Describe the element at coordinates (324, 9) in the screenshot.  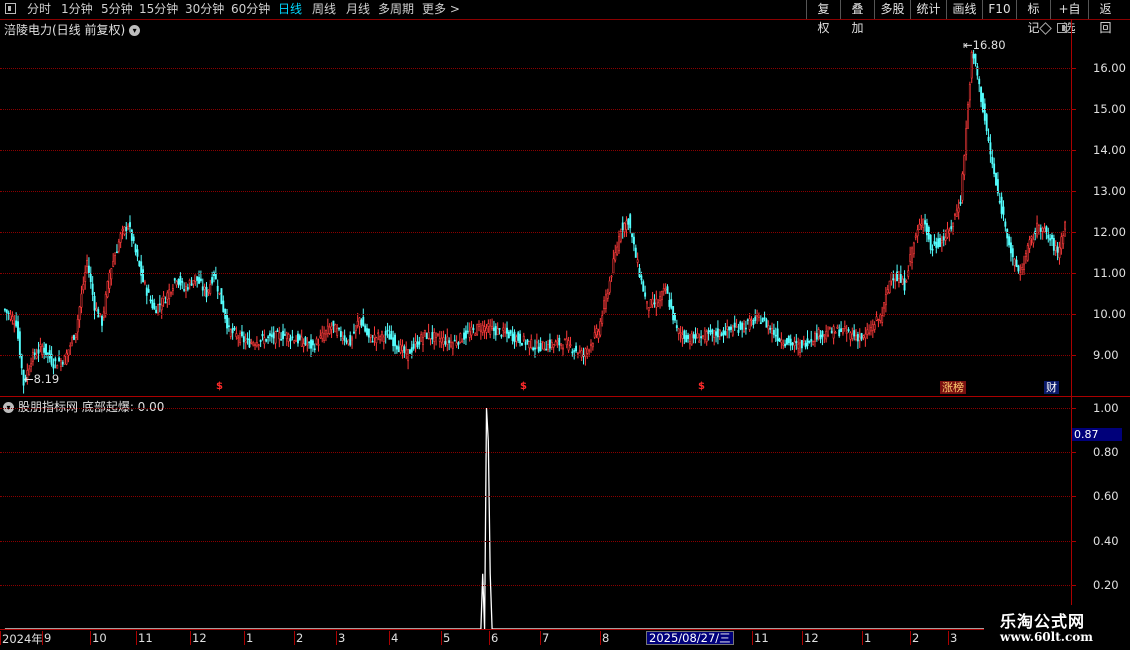
I see `period-tab: 周线` at that location.